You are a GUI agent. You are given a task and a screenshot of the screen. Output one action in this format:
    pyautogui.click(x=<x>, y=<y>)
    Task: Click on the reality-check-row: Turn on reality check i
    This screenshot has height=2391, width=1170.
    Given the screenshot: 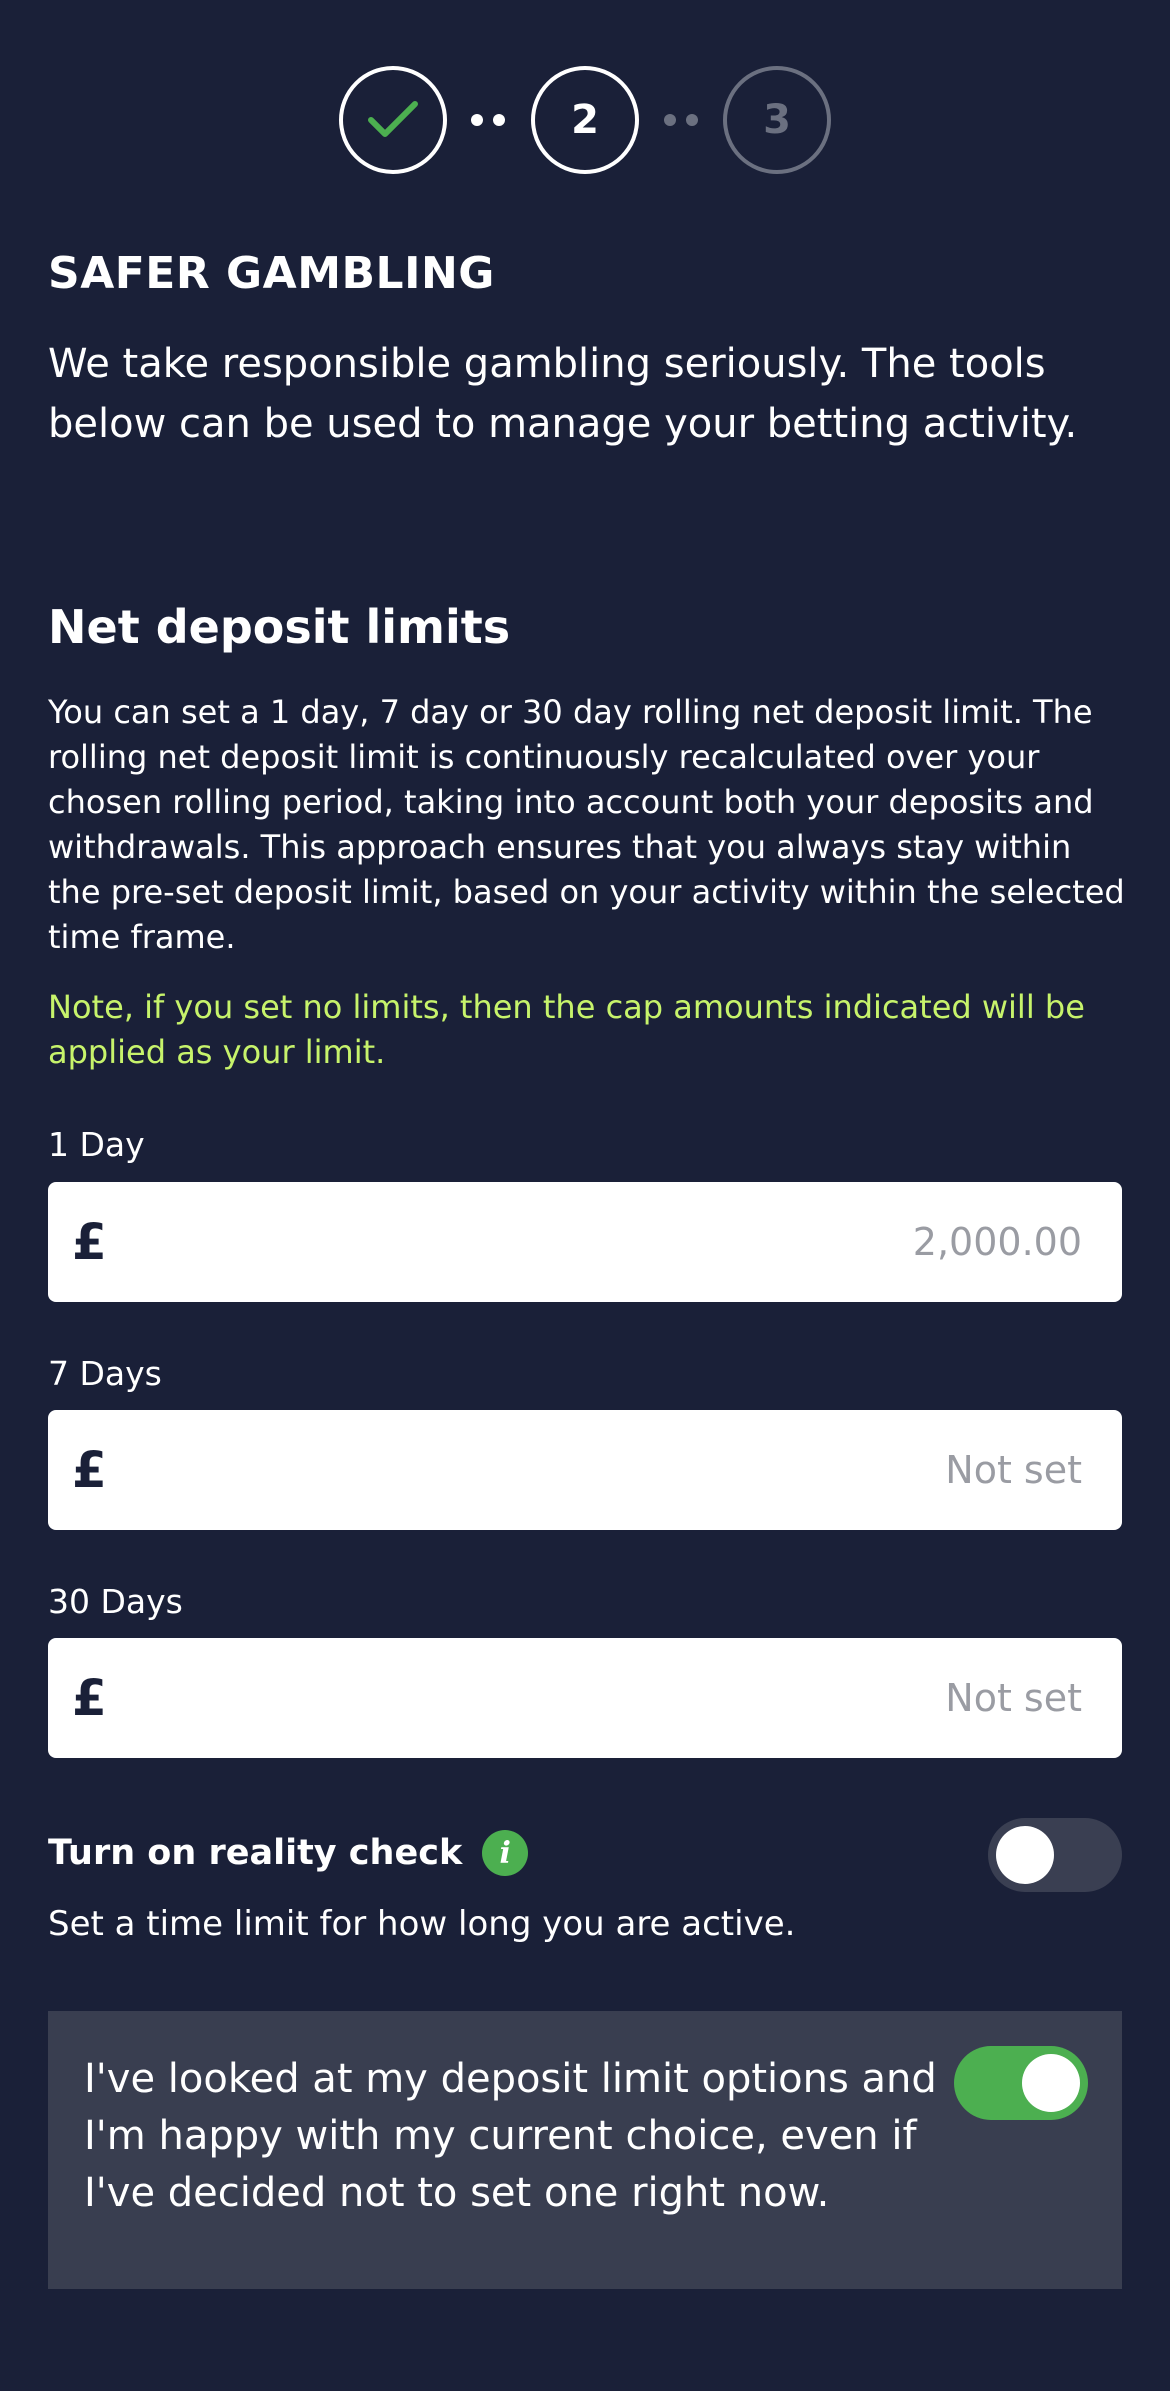 What is the action you would take?
    pyautogui.click(x=288, y=1853)
    